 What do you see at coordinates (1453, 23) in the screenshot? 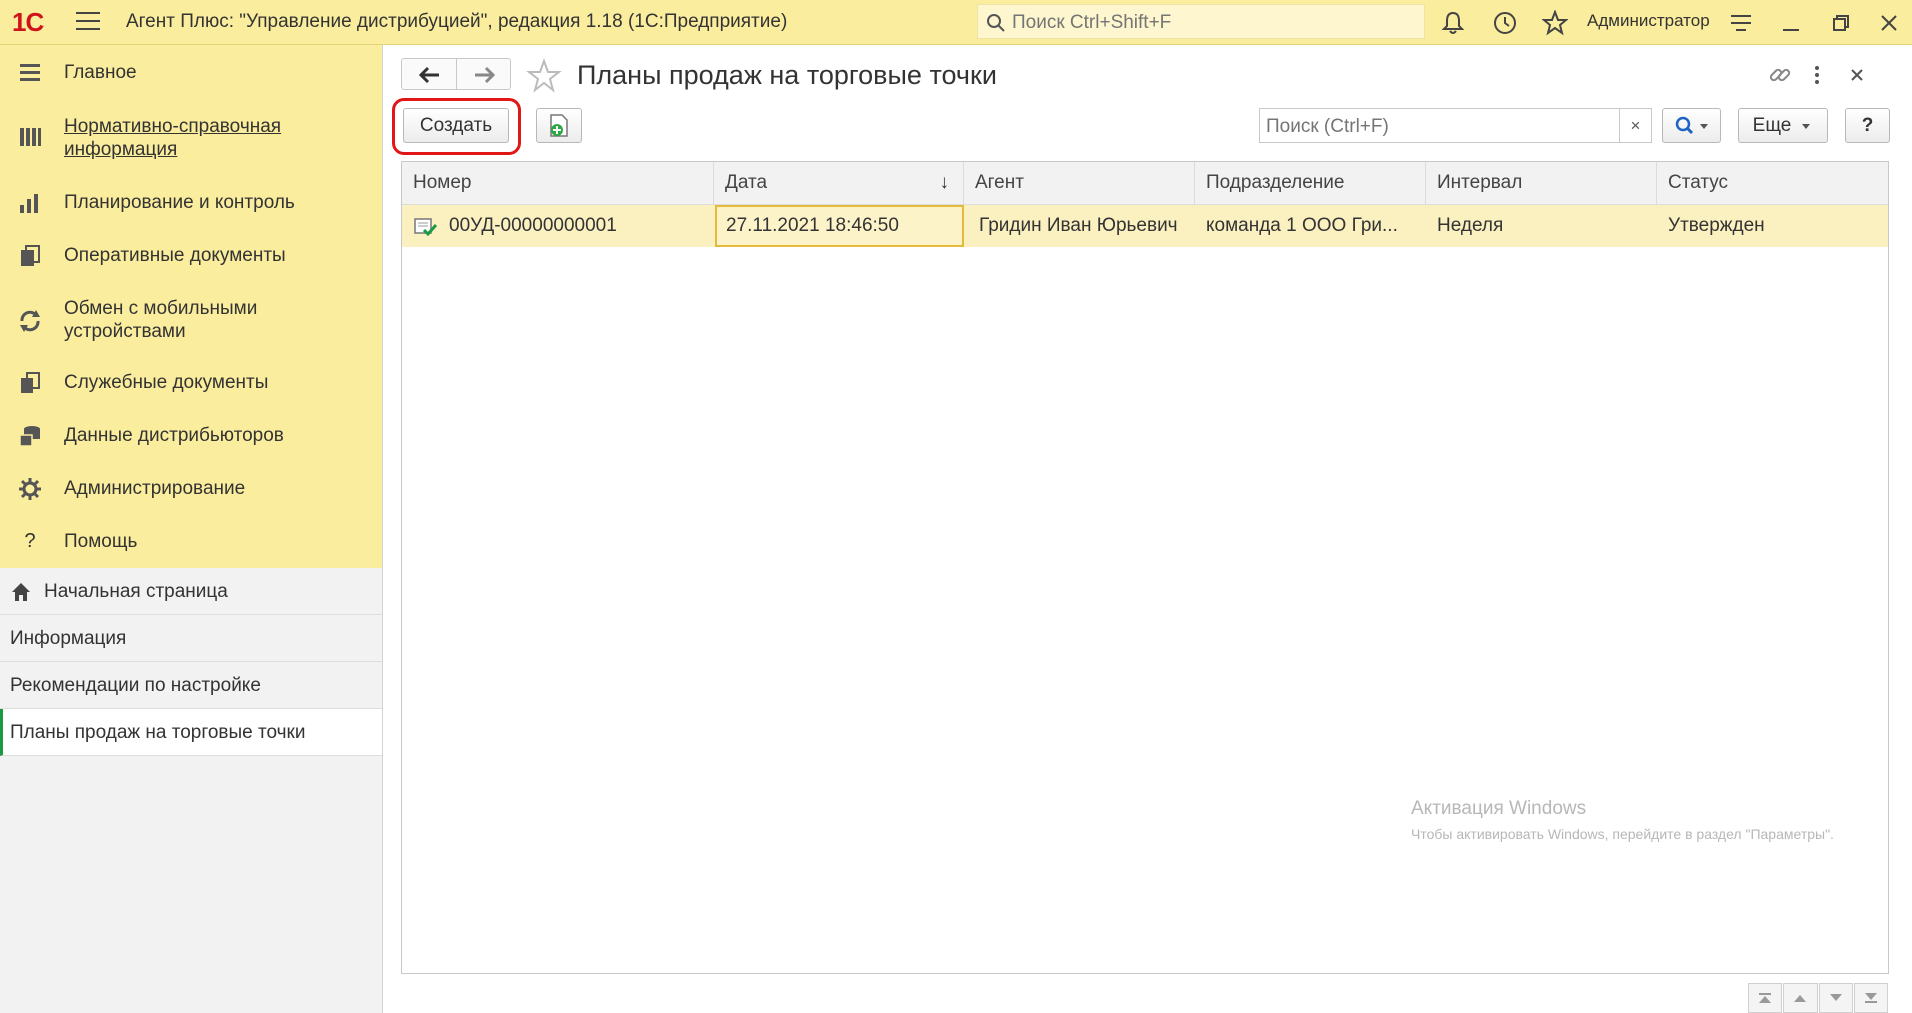
I see `bell-icon` at bounding box center [1453, 23].